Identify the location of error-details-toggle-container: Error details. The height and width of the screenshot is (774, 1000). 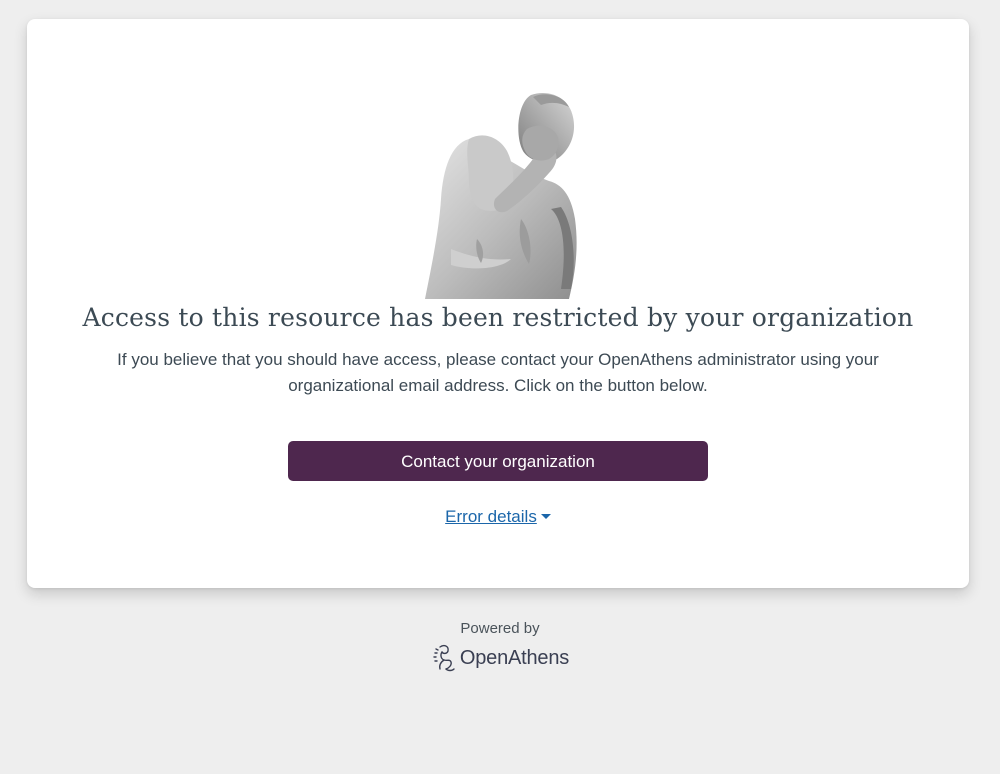
(498, 517).